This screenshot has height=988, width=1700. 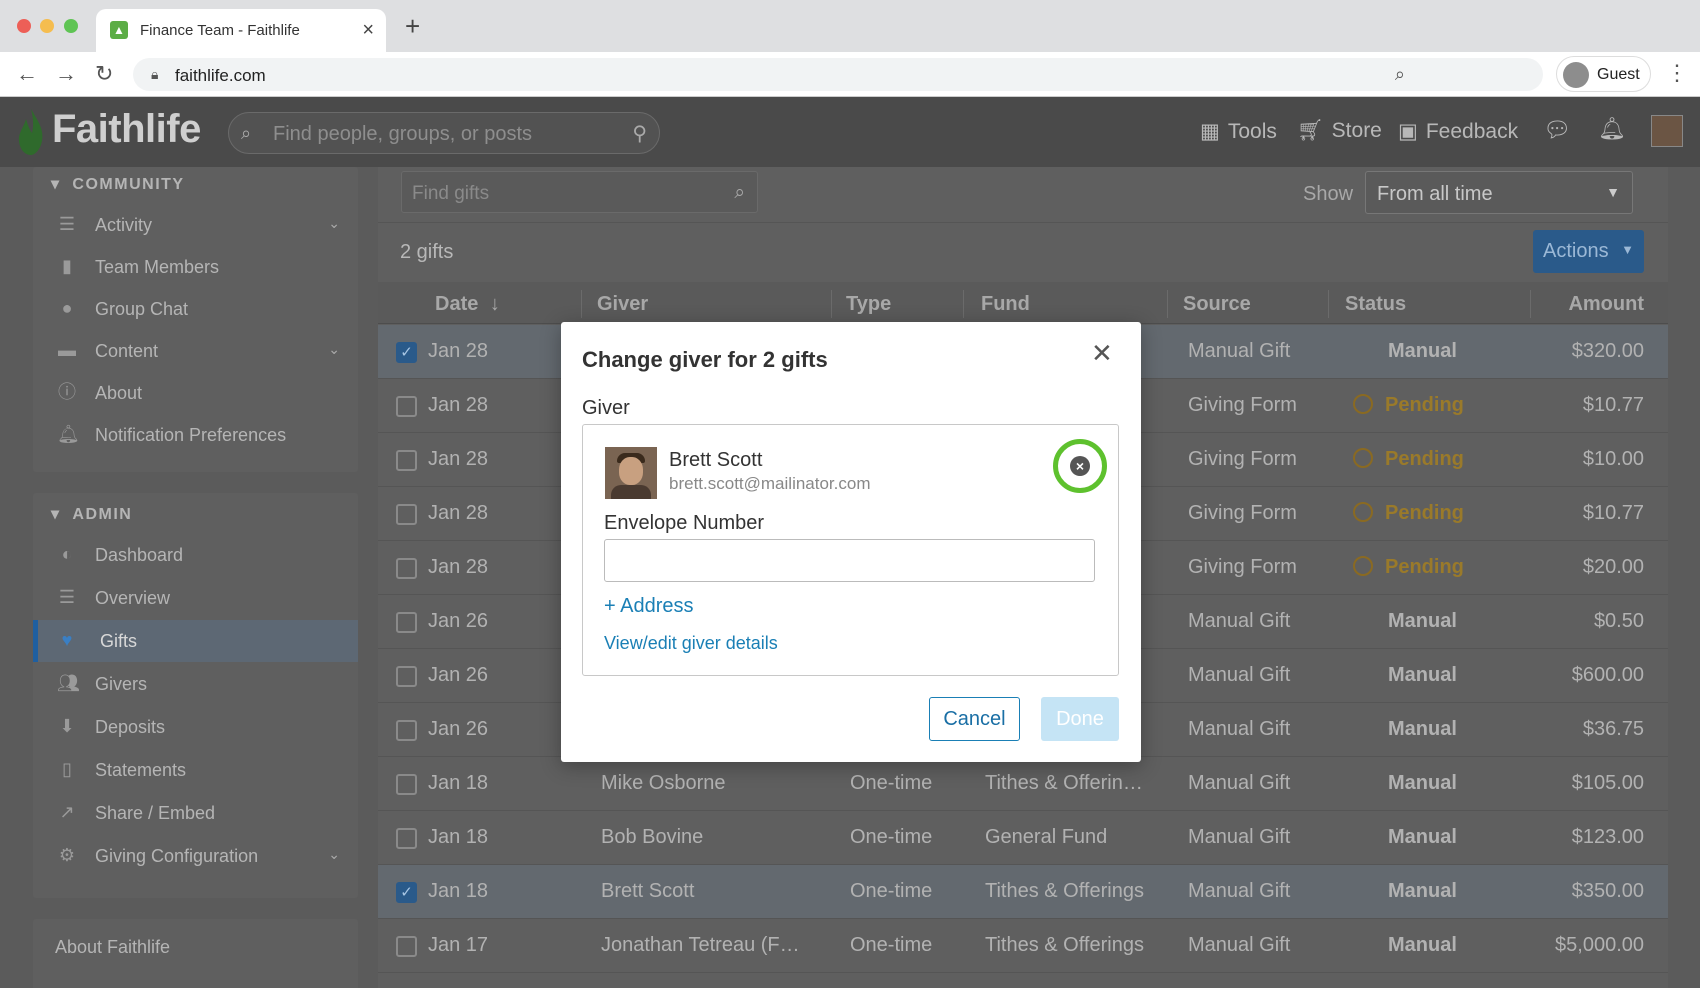 I want to click on cell-amount: $5,000.00, so click(x=1599, y=945).